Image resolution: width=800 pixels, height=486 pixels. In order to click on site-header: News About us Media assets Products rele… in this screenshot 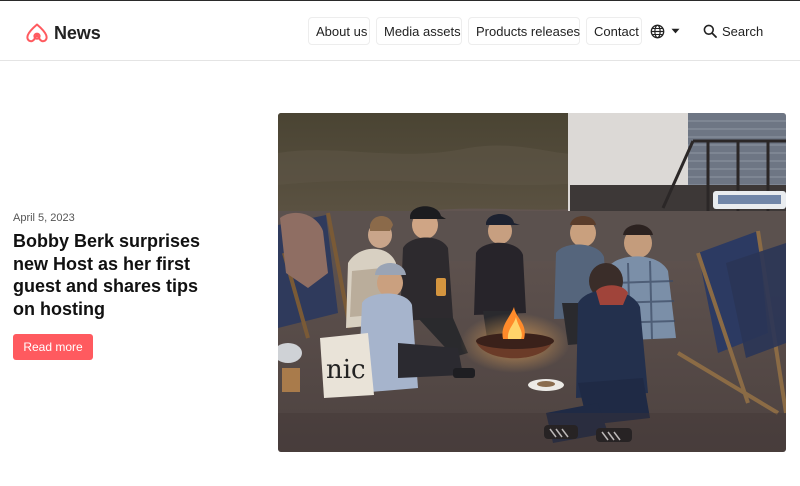, I will do `click(400, 31)`.